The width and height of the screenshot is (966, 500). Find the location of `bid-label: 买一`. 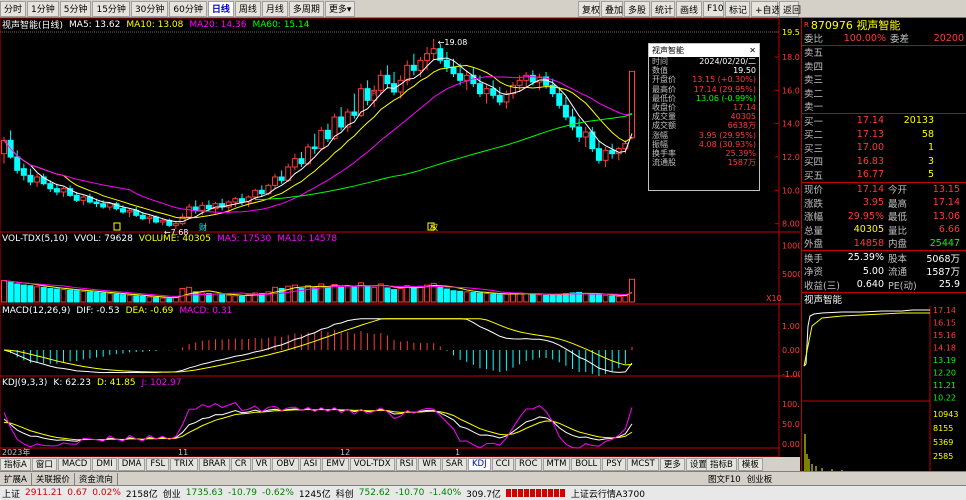

bid-label: 买一 is located at coordinates (814, 122).